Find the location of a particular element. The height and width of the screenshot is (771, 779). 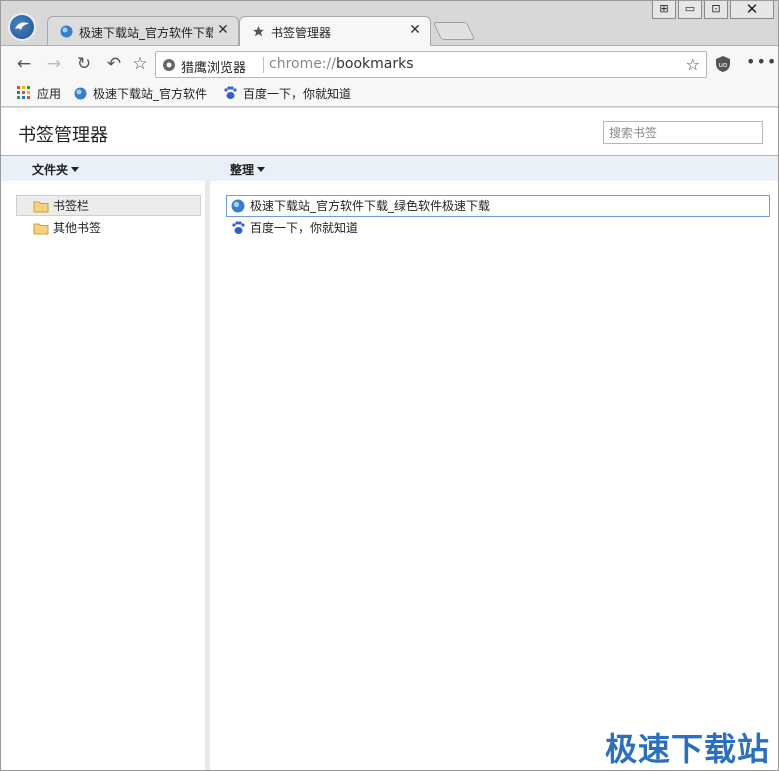

tab-strip: 极速下载站_官方软件下载 ✕ 书签管理器 ✕ ⊞ ▭ ⊡ ✕ is located at coordinates (389, 23).